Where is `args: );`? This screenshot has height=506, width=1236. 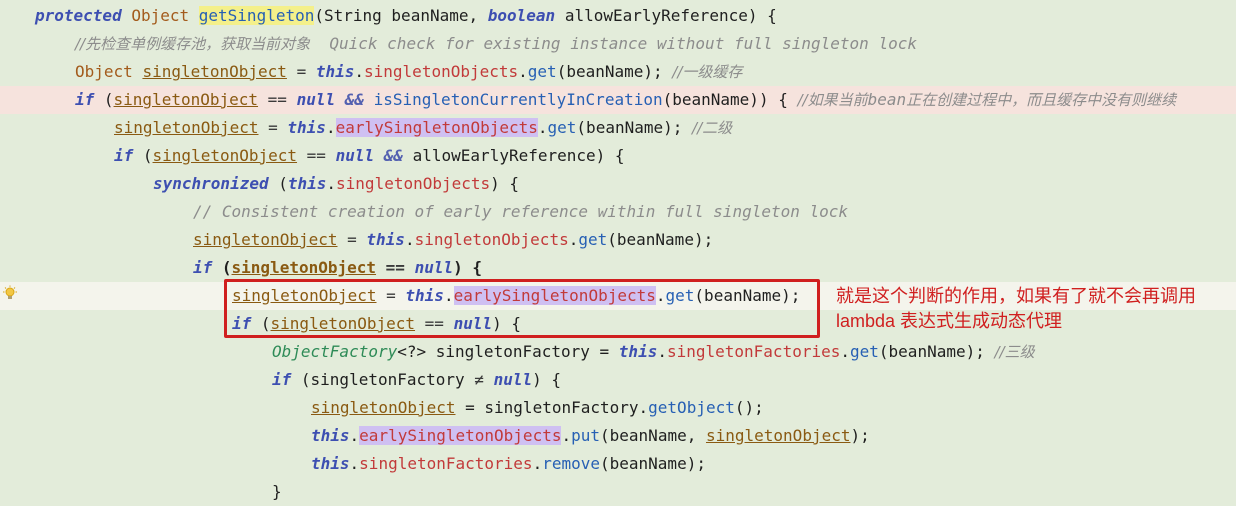
args: ); is located at coordinates (860, 435).